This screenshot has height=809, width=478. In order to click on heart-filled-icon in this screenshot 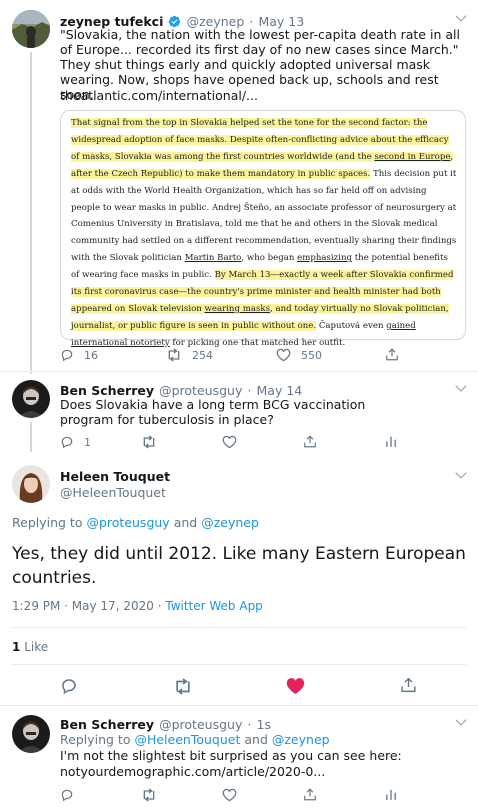, I will do `click(295, 686)`.